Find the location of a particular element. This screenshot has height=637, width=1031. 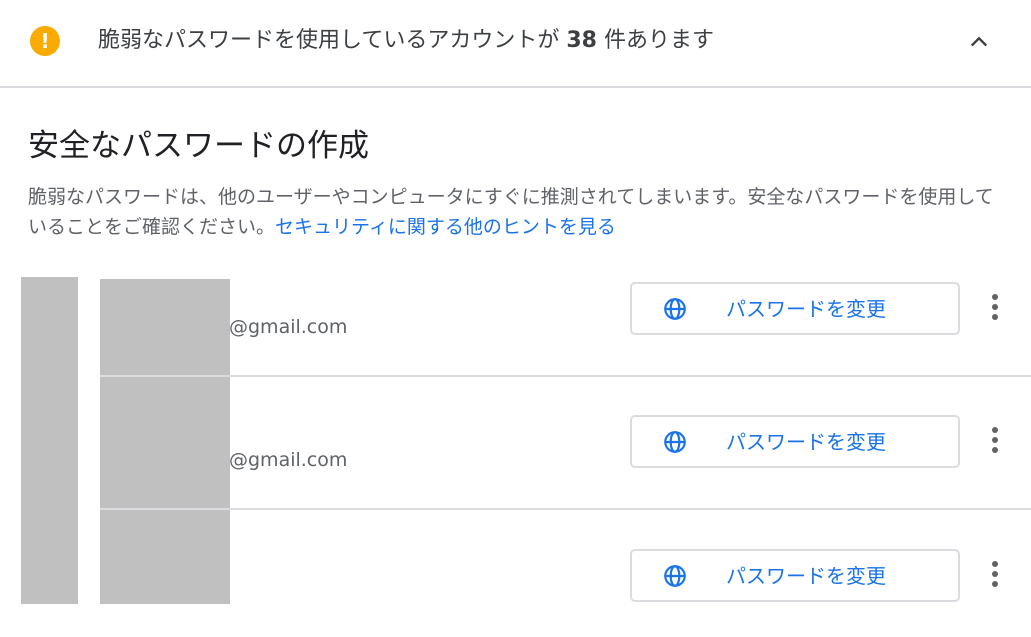

alert-text-before: 脆弱なパスワードを使用しているアカウントが is located at coordinates (332, 40).